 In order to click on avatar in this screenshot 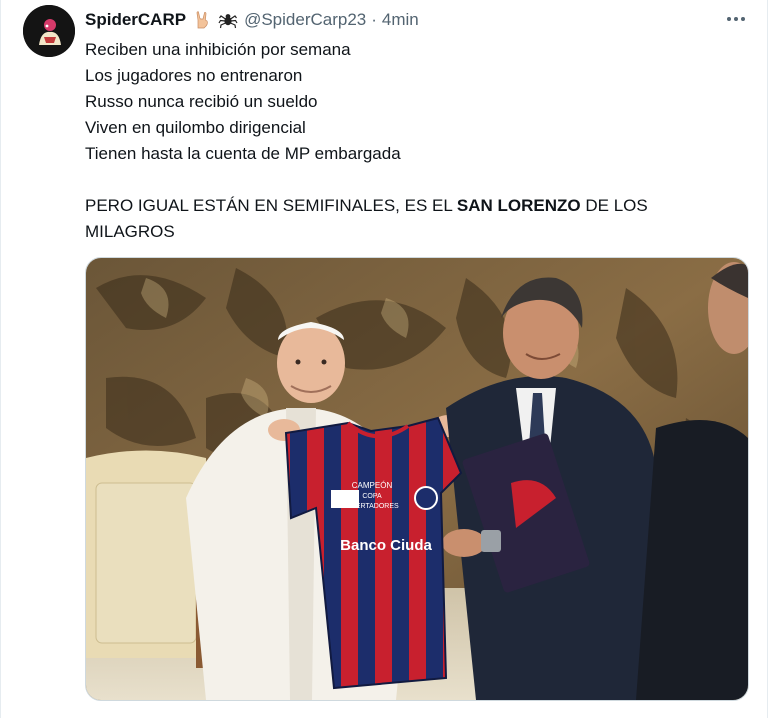, I will do `click(49, 31)`.